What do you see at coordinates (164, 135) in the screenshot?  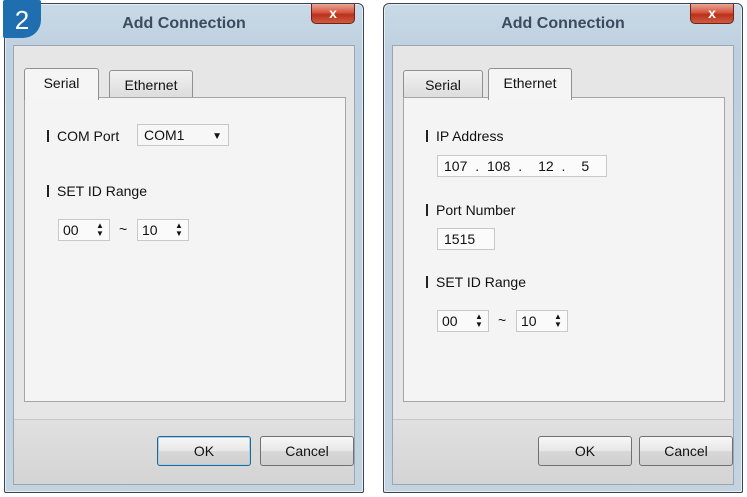 I see `com-port-value: COM1` at bounding box center [164, 135].